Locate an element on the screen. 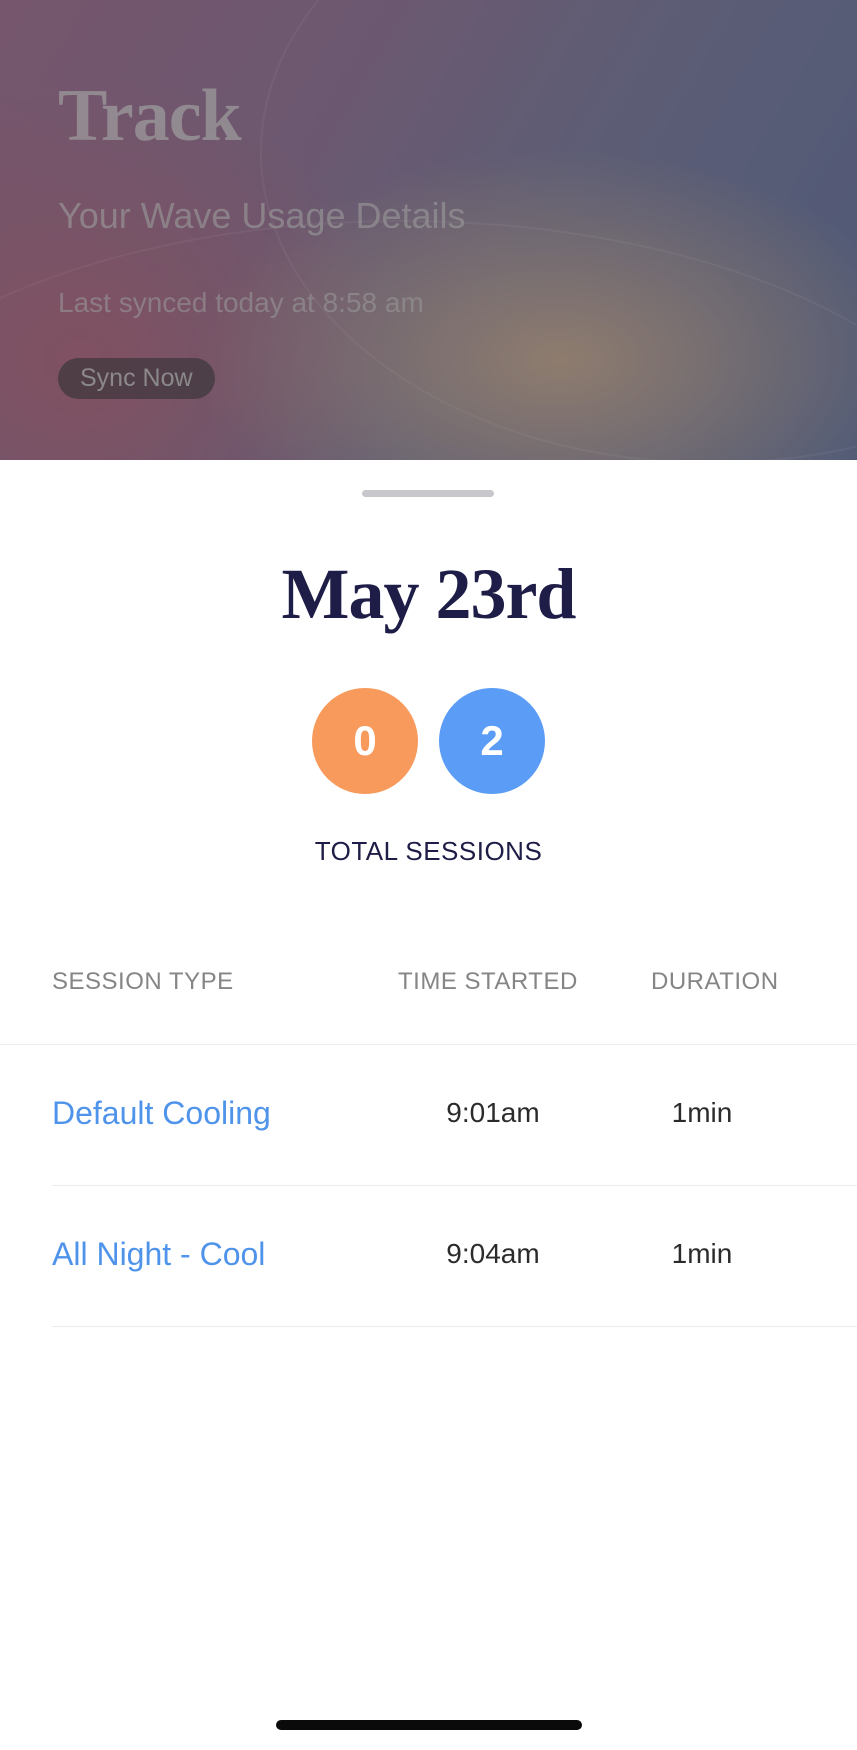 The image size is (857, 1750). cool-sessions-counter: 2 is located at coordinates (492, 741).